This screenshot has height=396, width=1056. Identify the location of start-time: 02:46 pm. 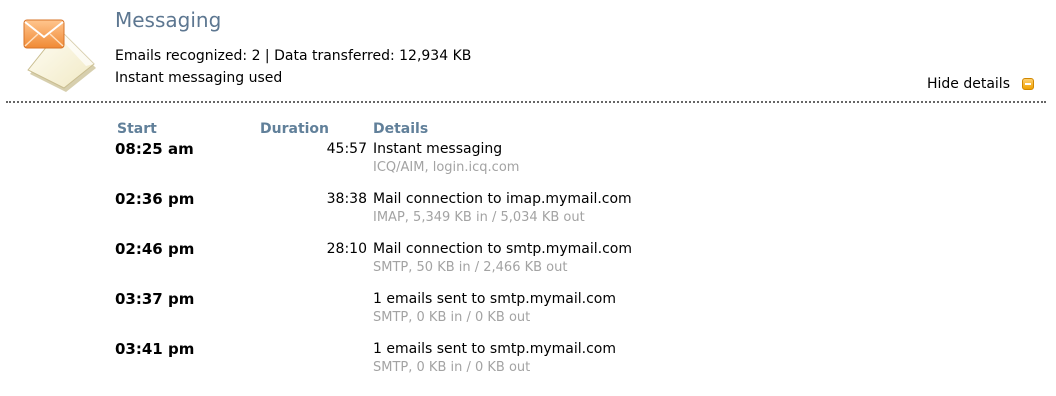
(155, 249).